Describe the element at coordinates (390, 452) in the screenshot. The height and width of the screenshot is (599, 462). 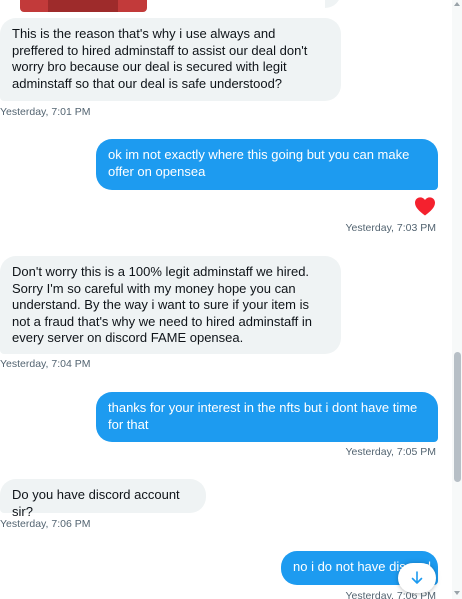
I see `message-timestamp: Yesterday, 7:05 PM` at that location.